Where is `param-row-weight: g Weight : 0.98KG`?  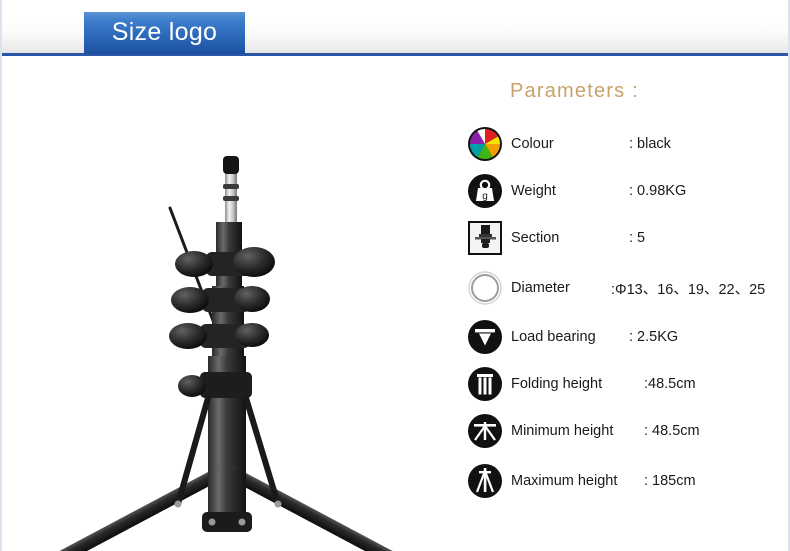 param-row-weight: g Weight : 0.98KG is located at coordinates (627, 191).